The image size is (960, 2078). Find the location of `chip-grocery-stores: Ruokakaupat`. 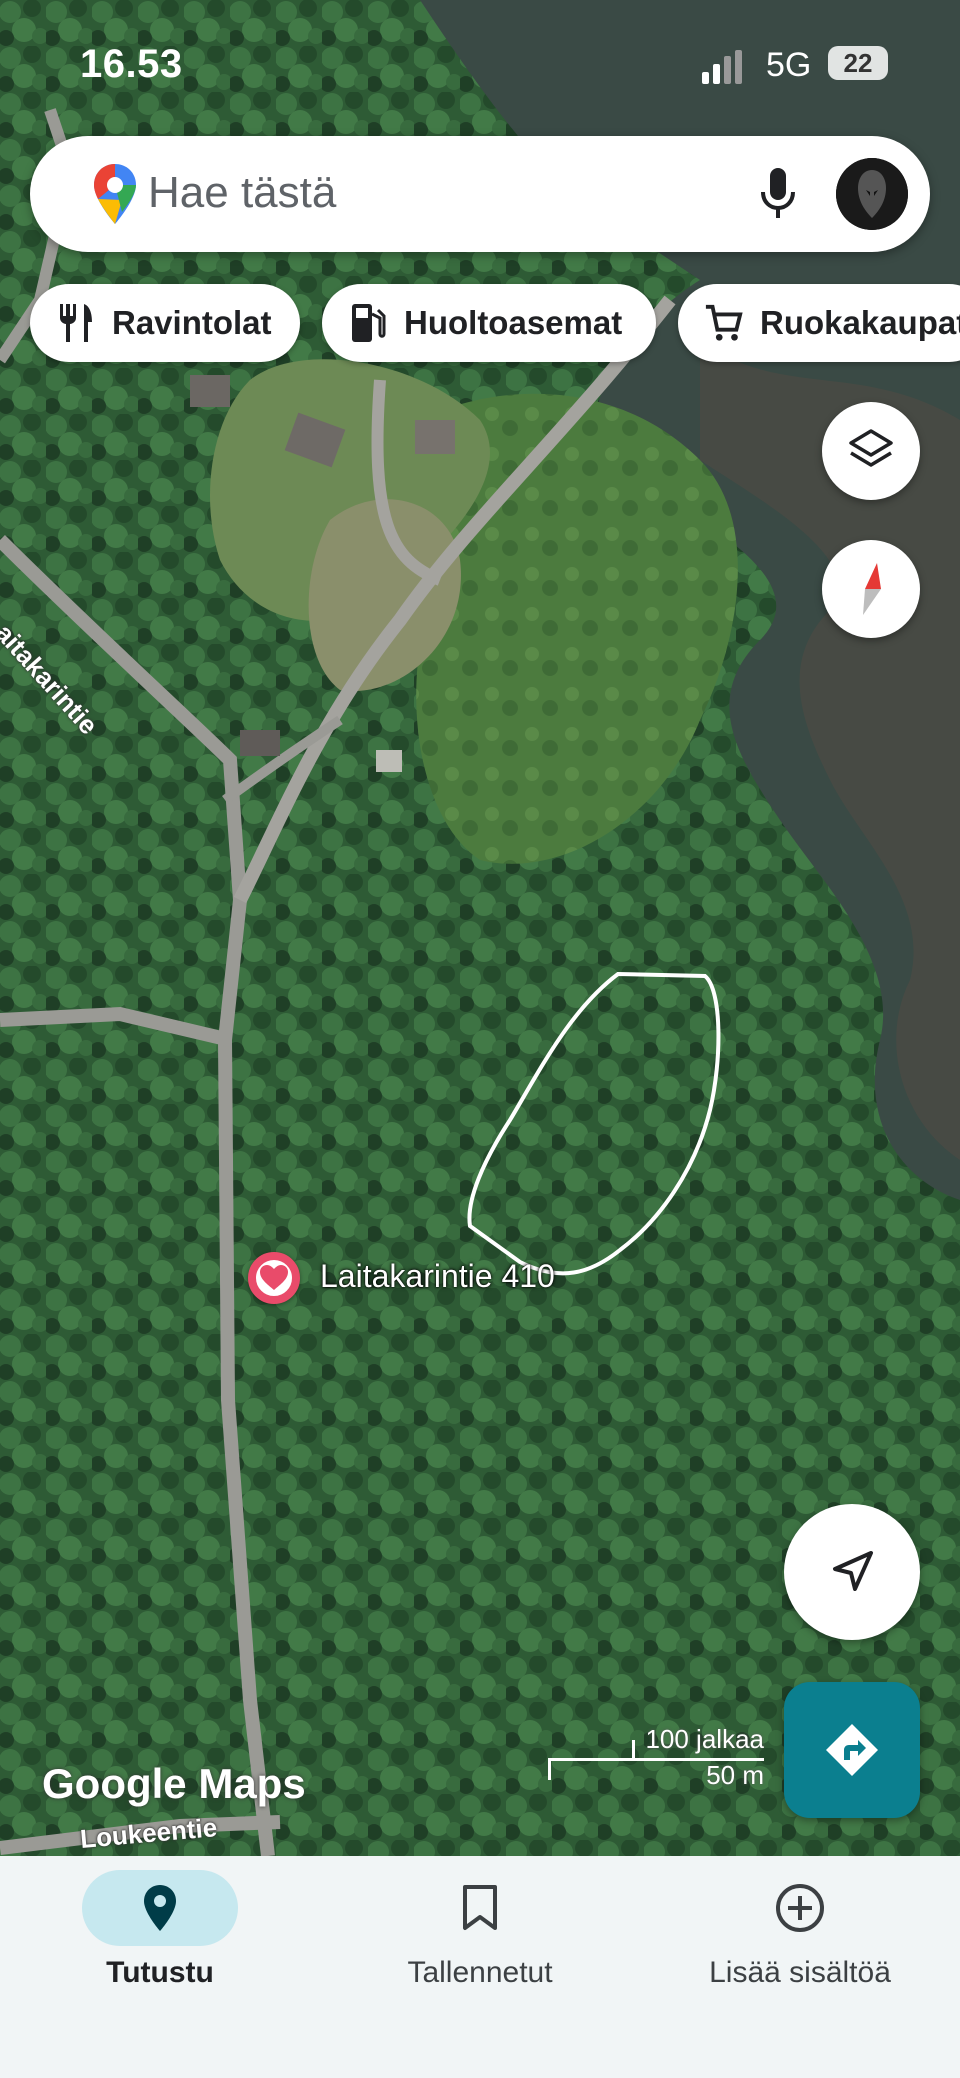

chip-grocery-stores: Ruokakaupat is located at coordinates (819, 323).